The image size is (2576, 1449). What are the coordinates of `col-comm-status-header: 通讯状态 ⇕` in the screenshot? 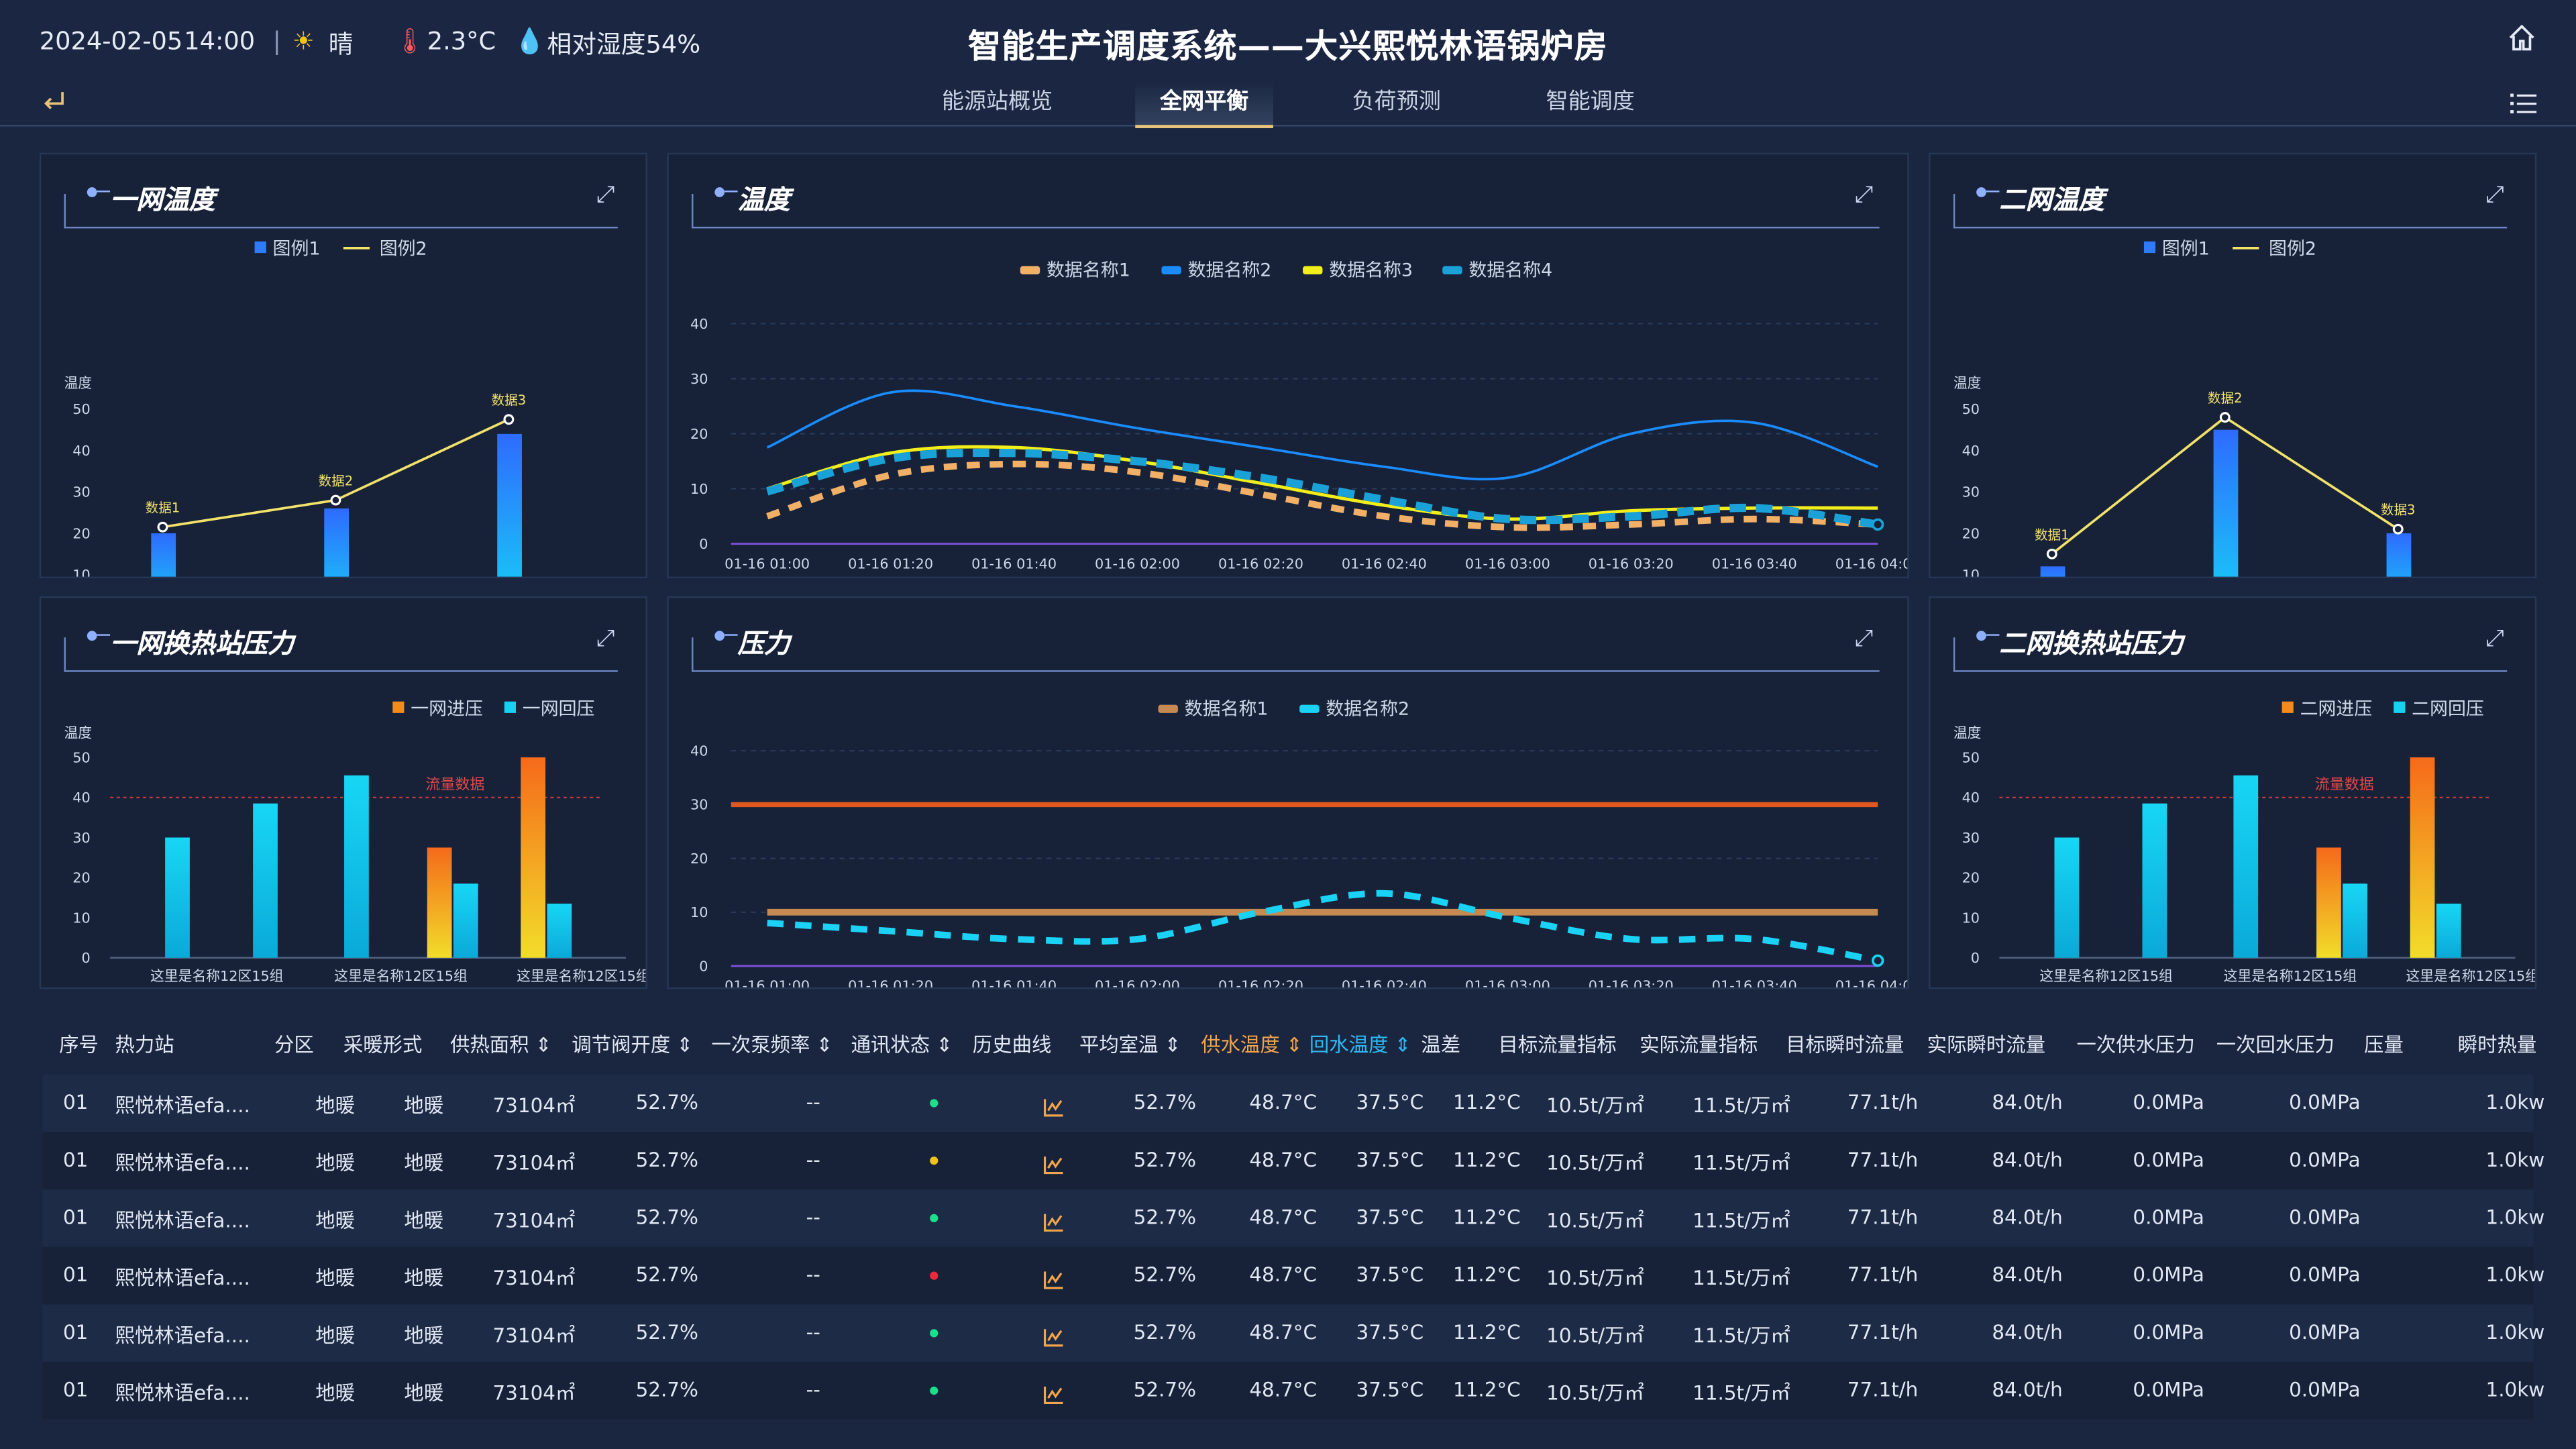 It's located at (902, 1044).